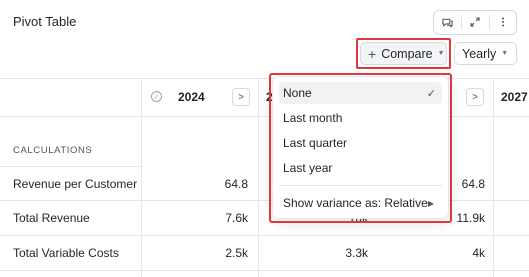  Describe the element at coordinates (236, 218) in the screenshot. I see `table-cell: 7.6k` at that location.